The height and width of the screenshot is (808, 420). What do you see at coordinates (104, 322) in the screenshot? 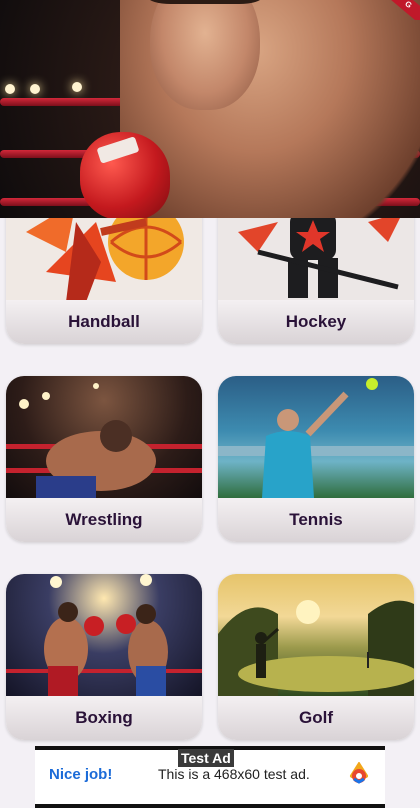
I see `sport-label: Handball` at bounding box center [104, 322].